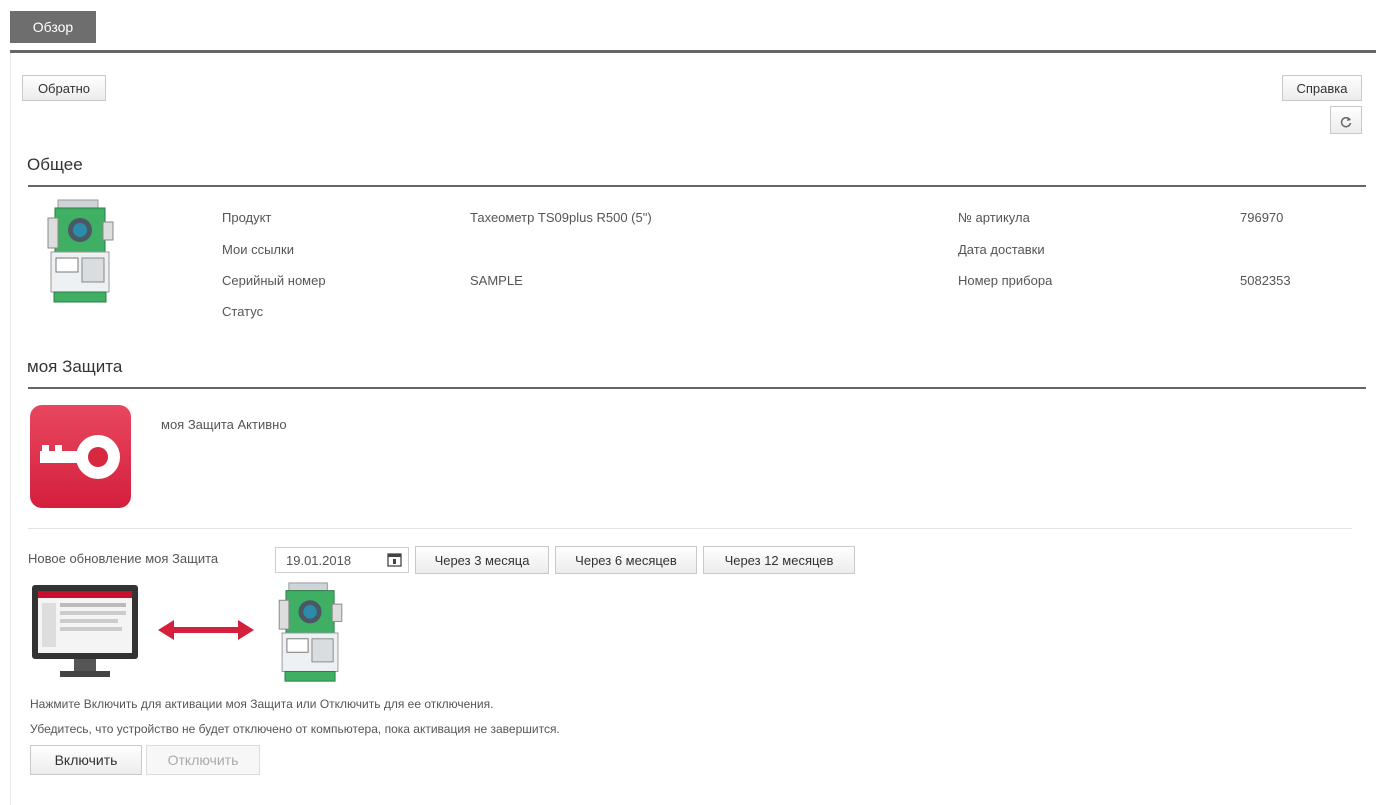  I want to click on date-value: 19.01.2018, so click(319, 560).